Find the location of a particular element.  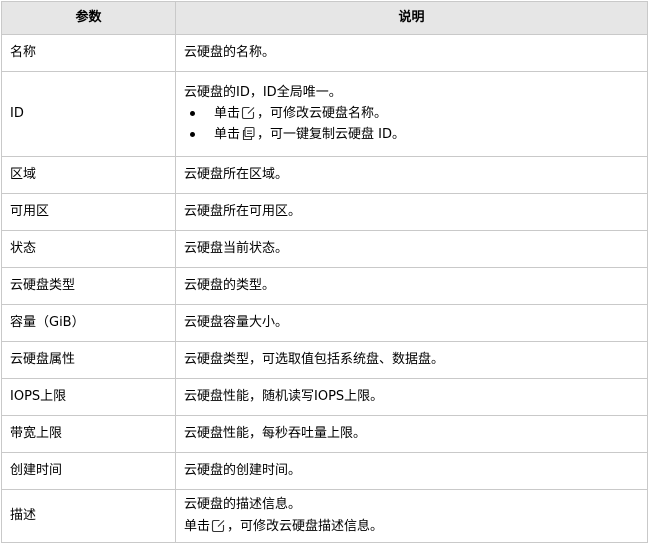

copy-icon is located at coordinates (248, 133).